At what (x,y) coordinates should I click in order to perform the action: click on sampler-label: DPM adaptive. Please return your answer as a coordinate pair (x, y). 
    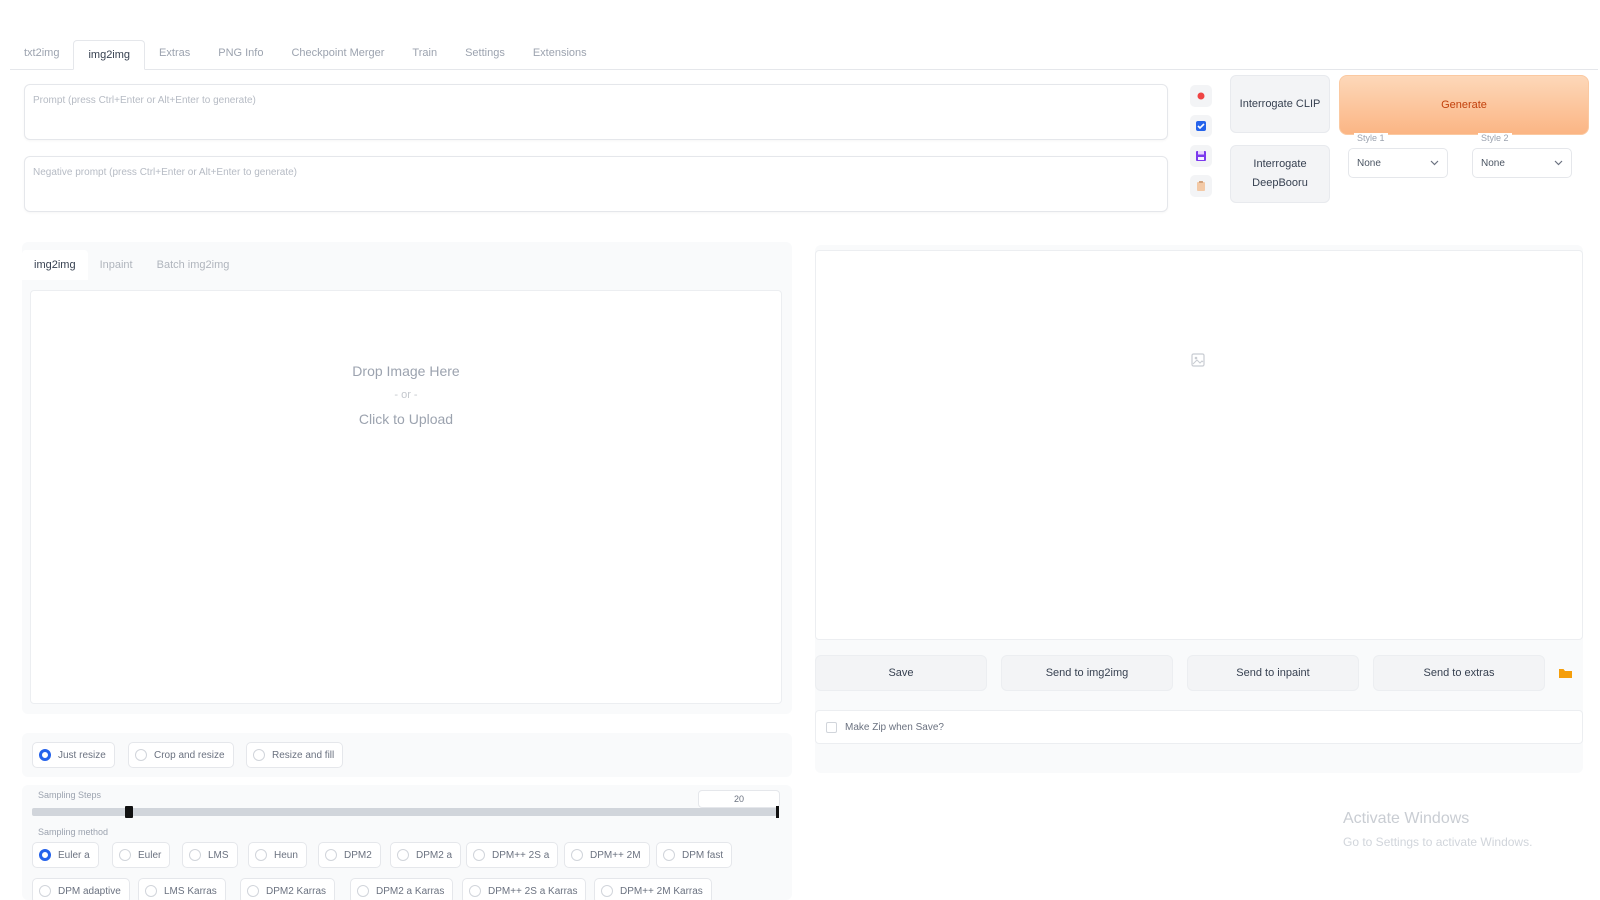
    Looking at the image, I should click on (89, 891).